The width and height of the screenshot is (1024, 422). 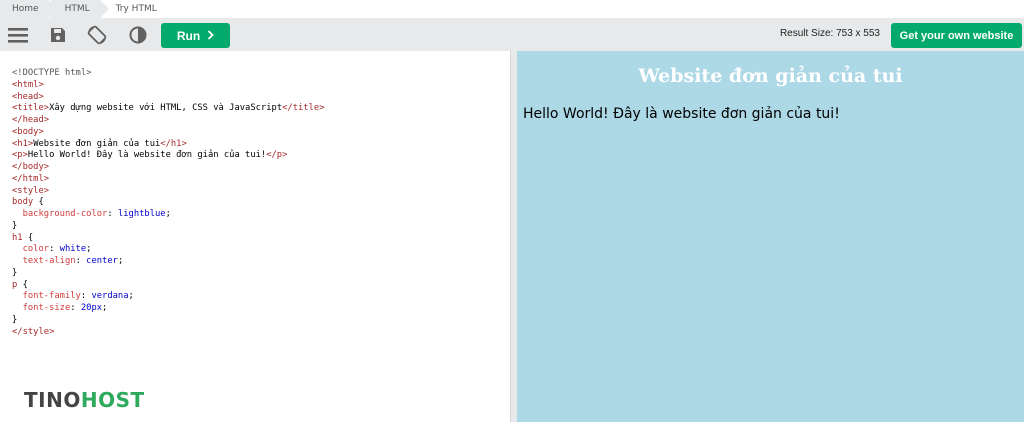 I want to click on breadcrumb-html: HTML, so click(x=79, y=9).